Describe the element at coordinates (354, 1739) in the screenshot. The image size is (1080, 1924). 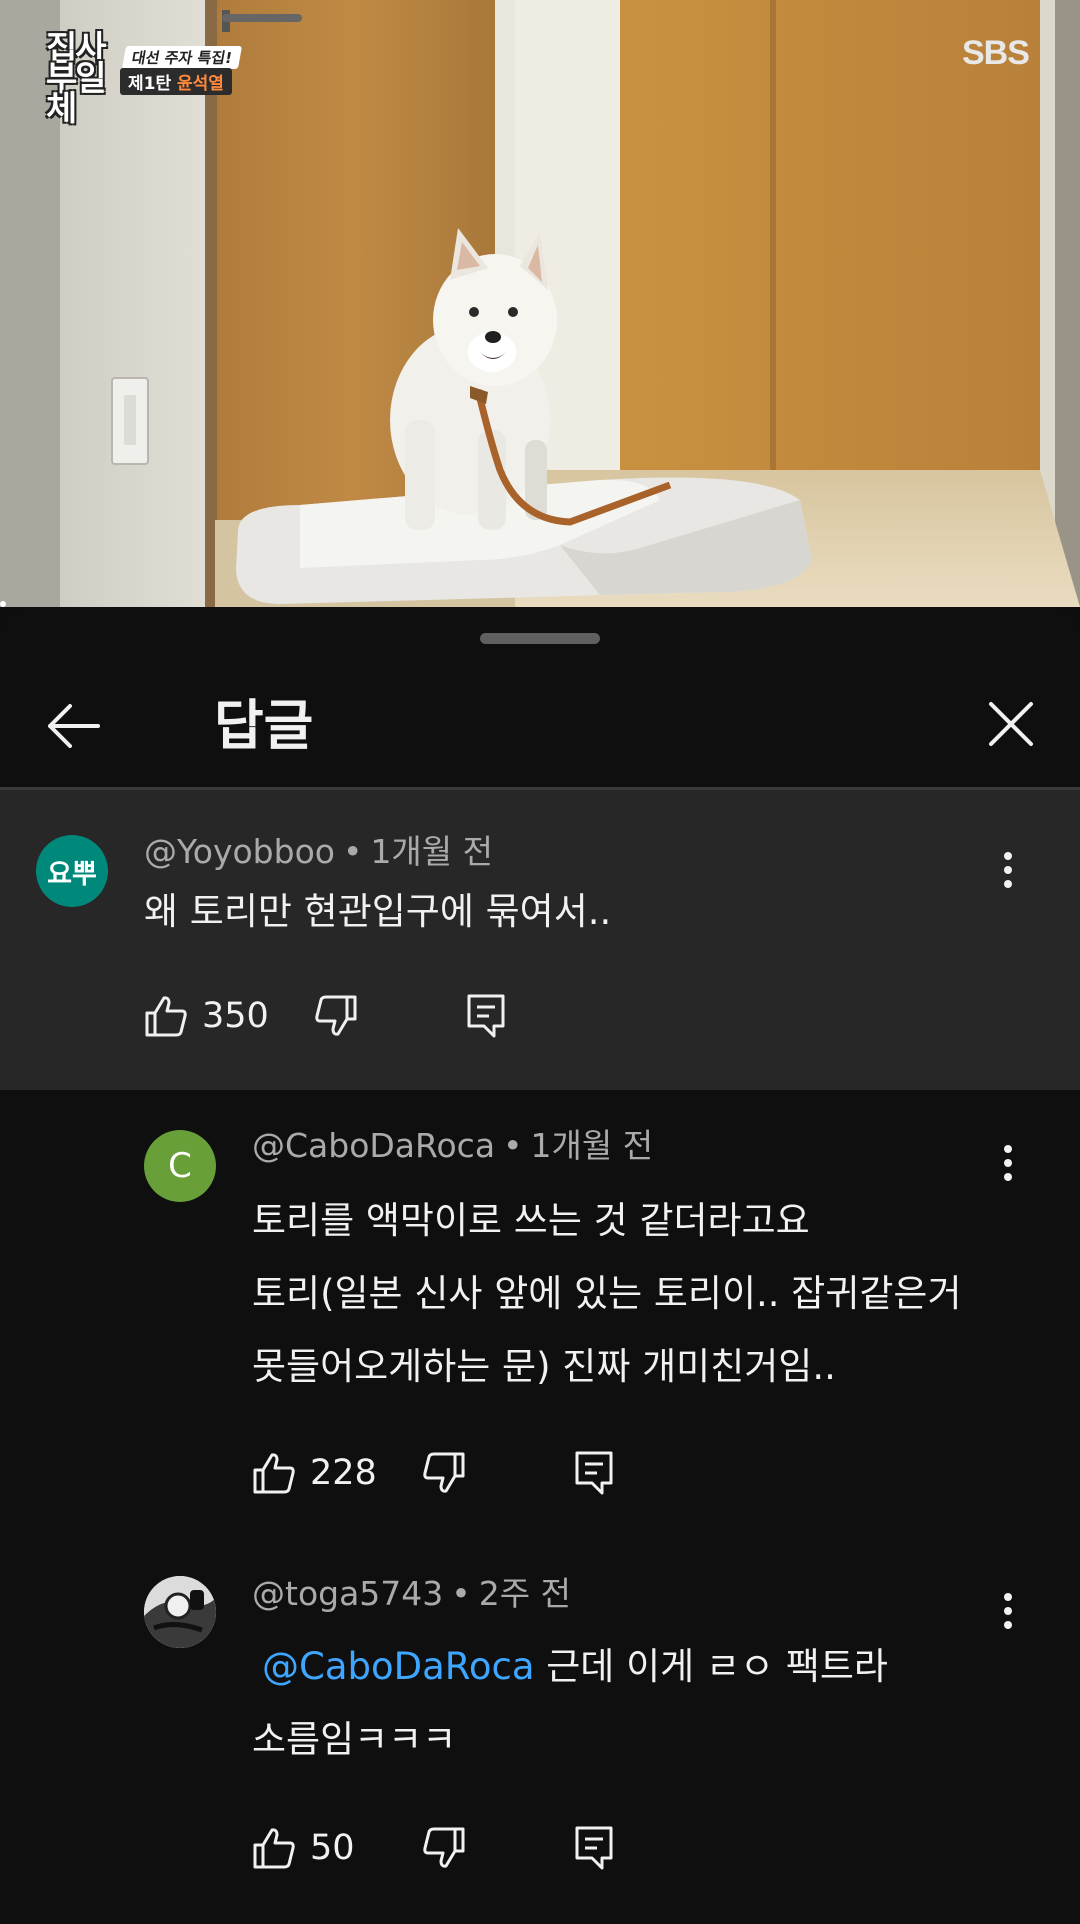
I see `comment-line: 소름임ㅋㅋㅋ` at that location.